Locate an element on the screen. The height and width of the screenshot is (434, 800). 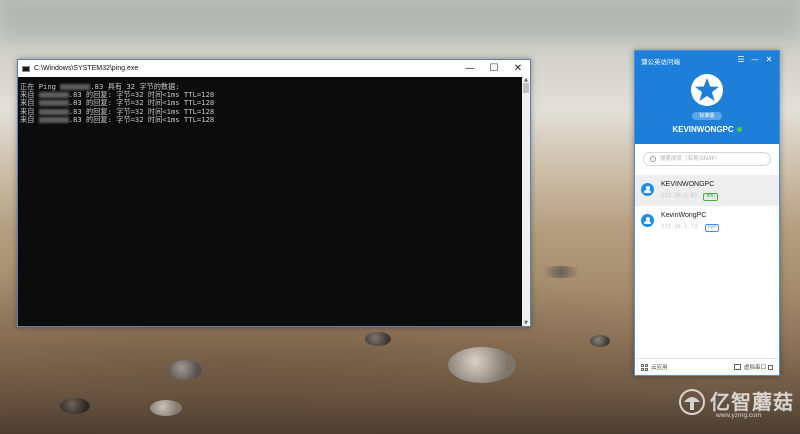
virtual-serial-button: 虚拟串口 is located at coordinates (753, 367).